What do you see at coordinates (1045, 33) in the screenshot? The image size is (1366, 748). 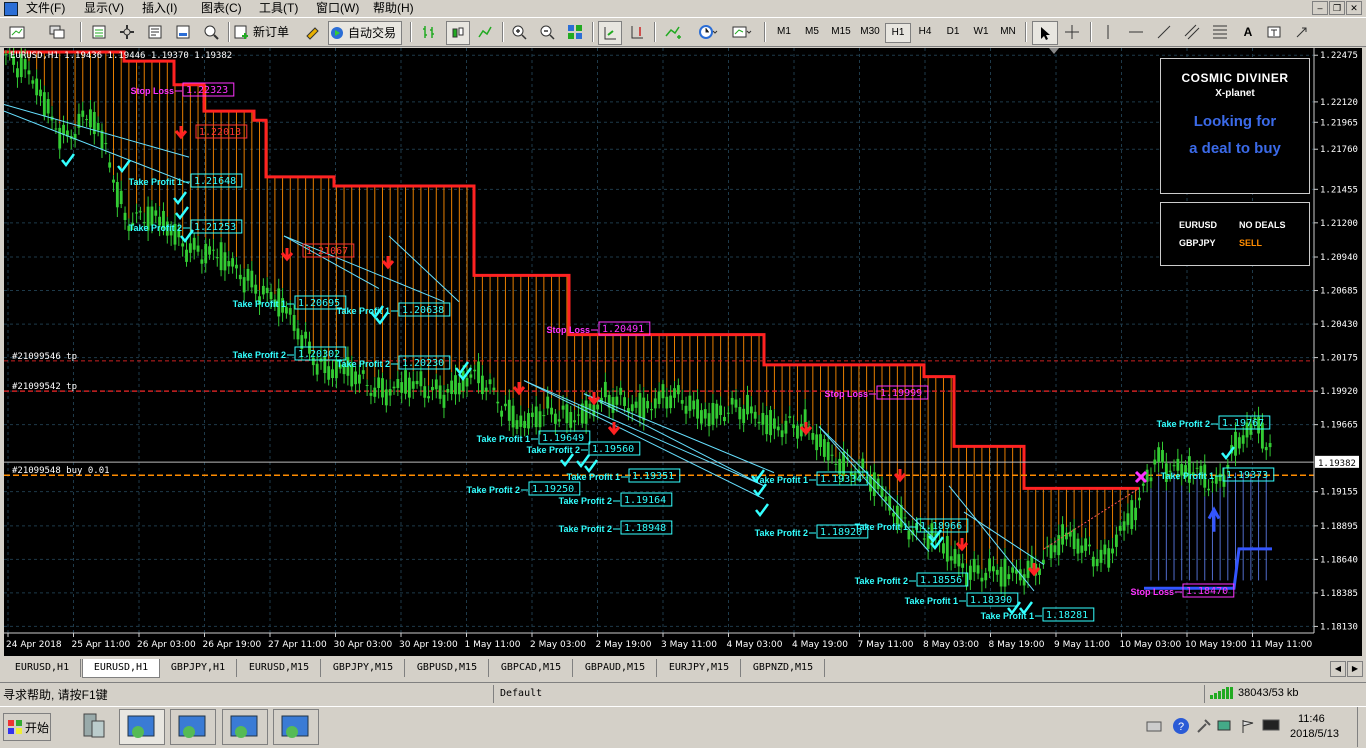 I see `cursor-icon` at bounding box center [1045, 33].